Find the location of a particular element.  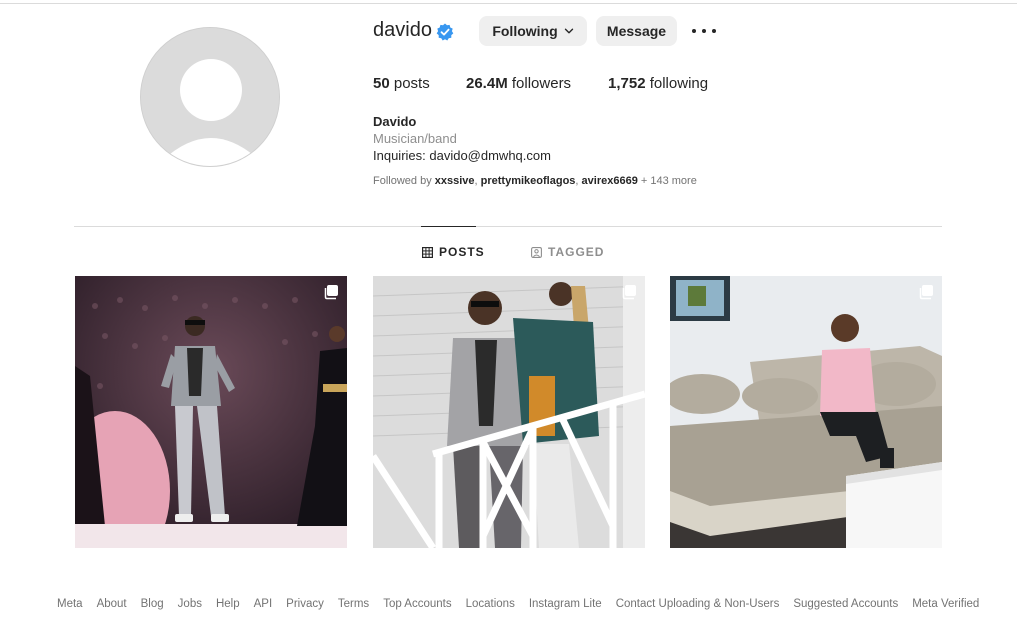

more-options-icon is located at coordinates (704, 31).